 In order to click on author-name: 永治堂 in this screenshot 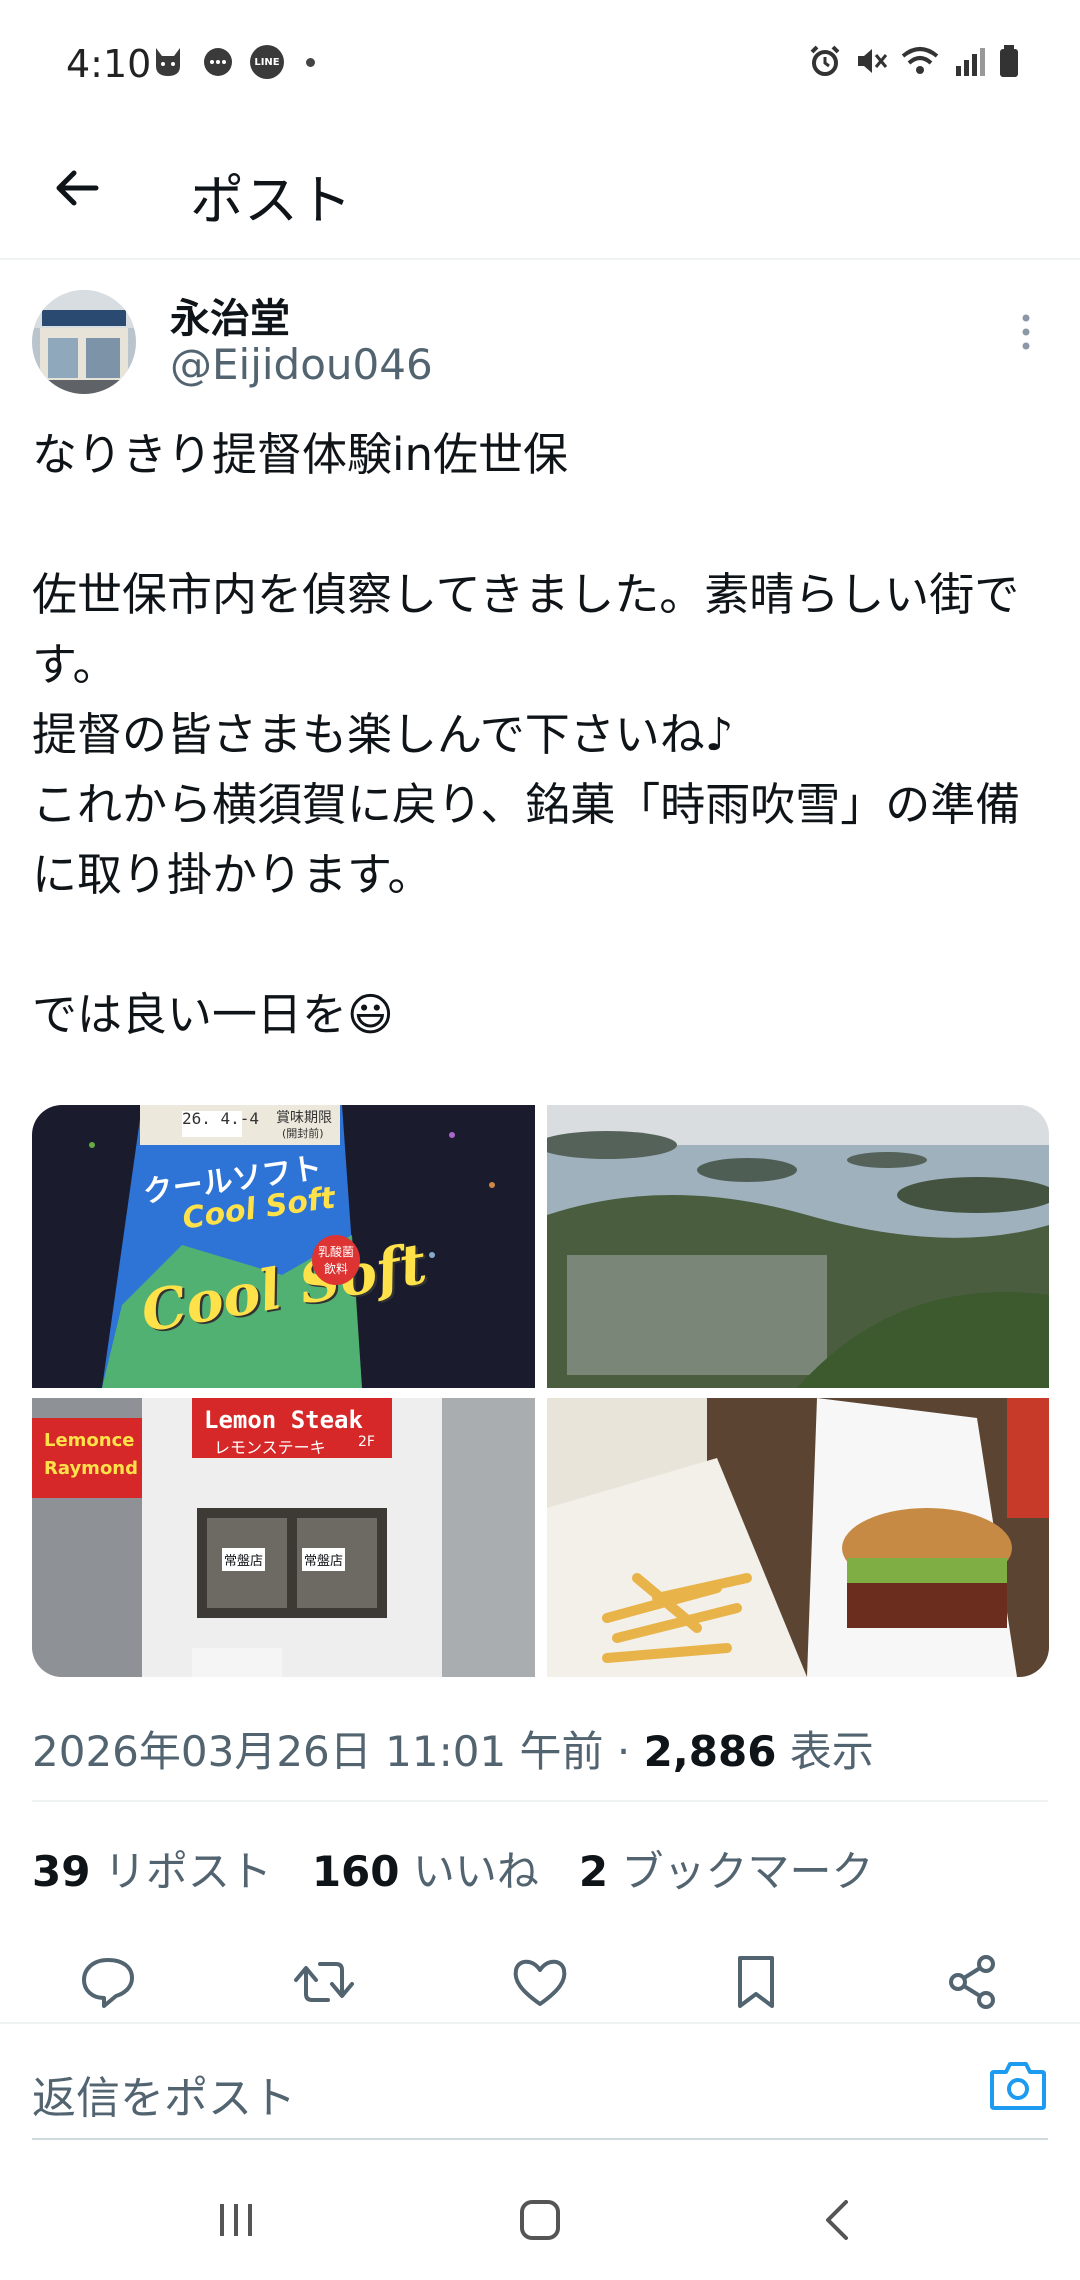, I will do `click(230, 315)`.